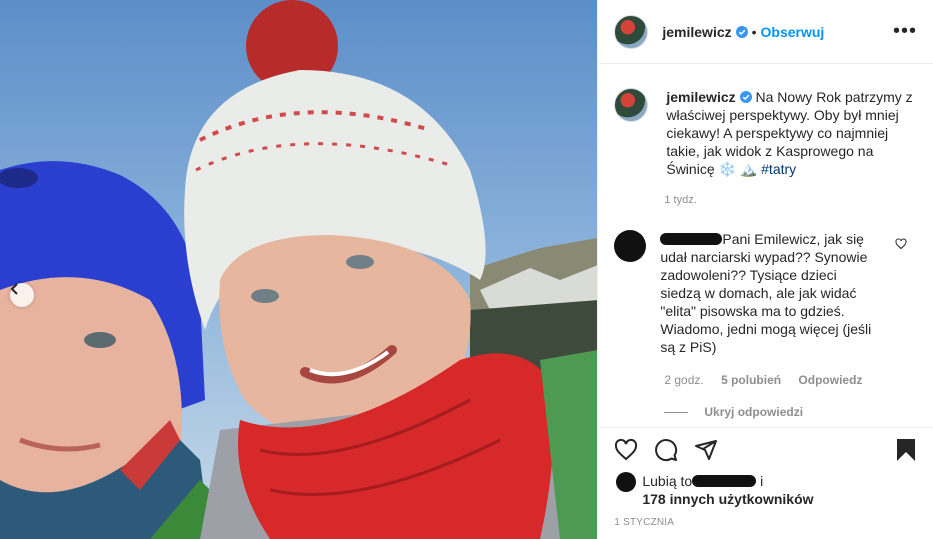 The image size is (933, 539). I want to click on carousel-previous-button, so click(22, 295).